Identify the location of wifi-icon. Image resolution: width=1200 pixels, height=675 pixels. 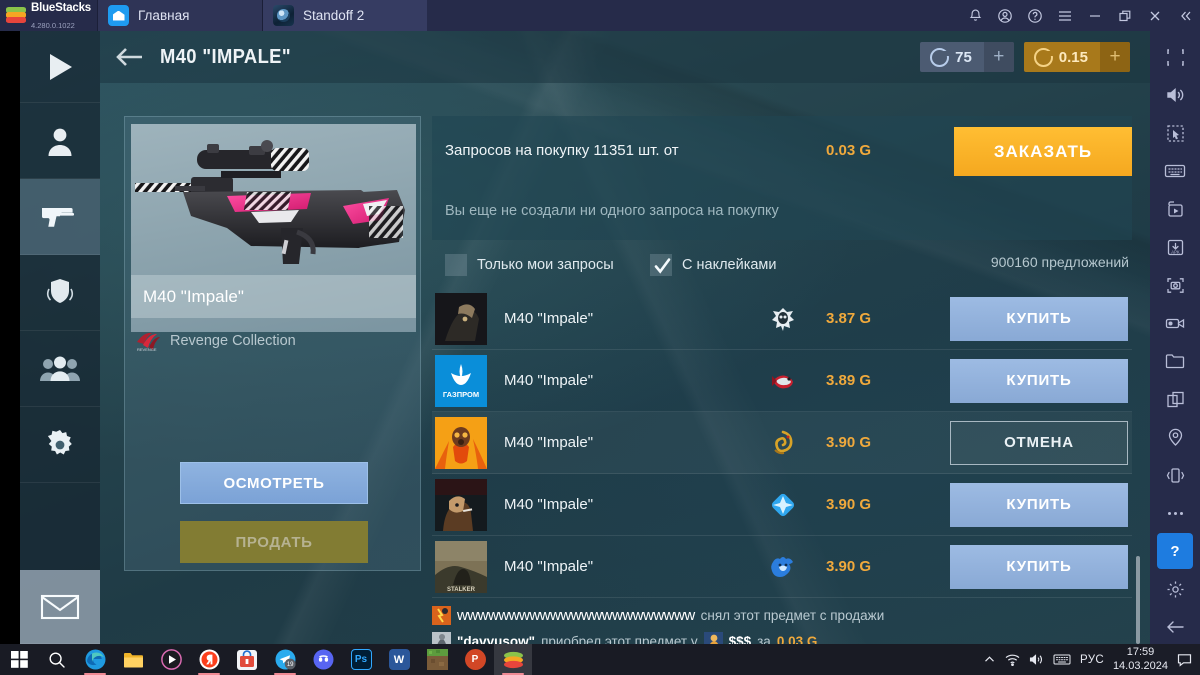
(1012, 659).